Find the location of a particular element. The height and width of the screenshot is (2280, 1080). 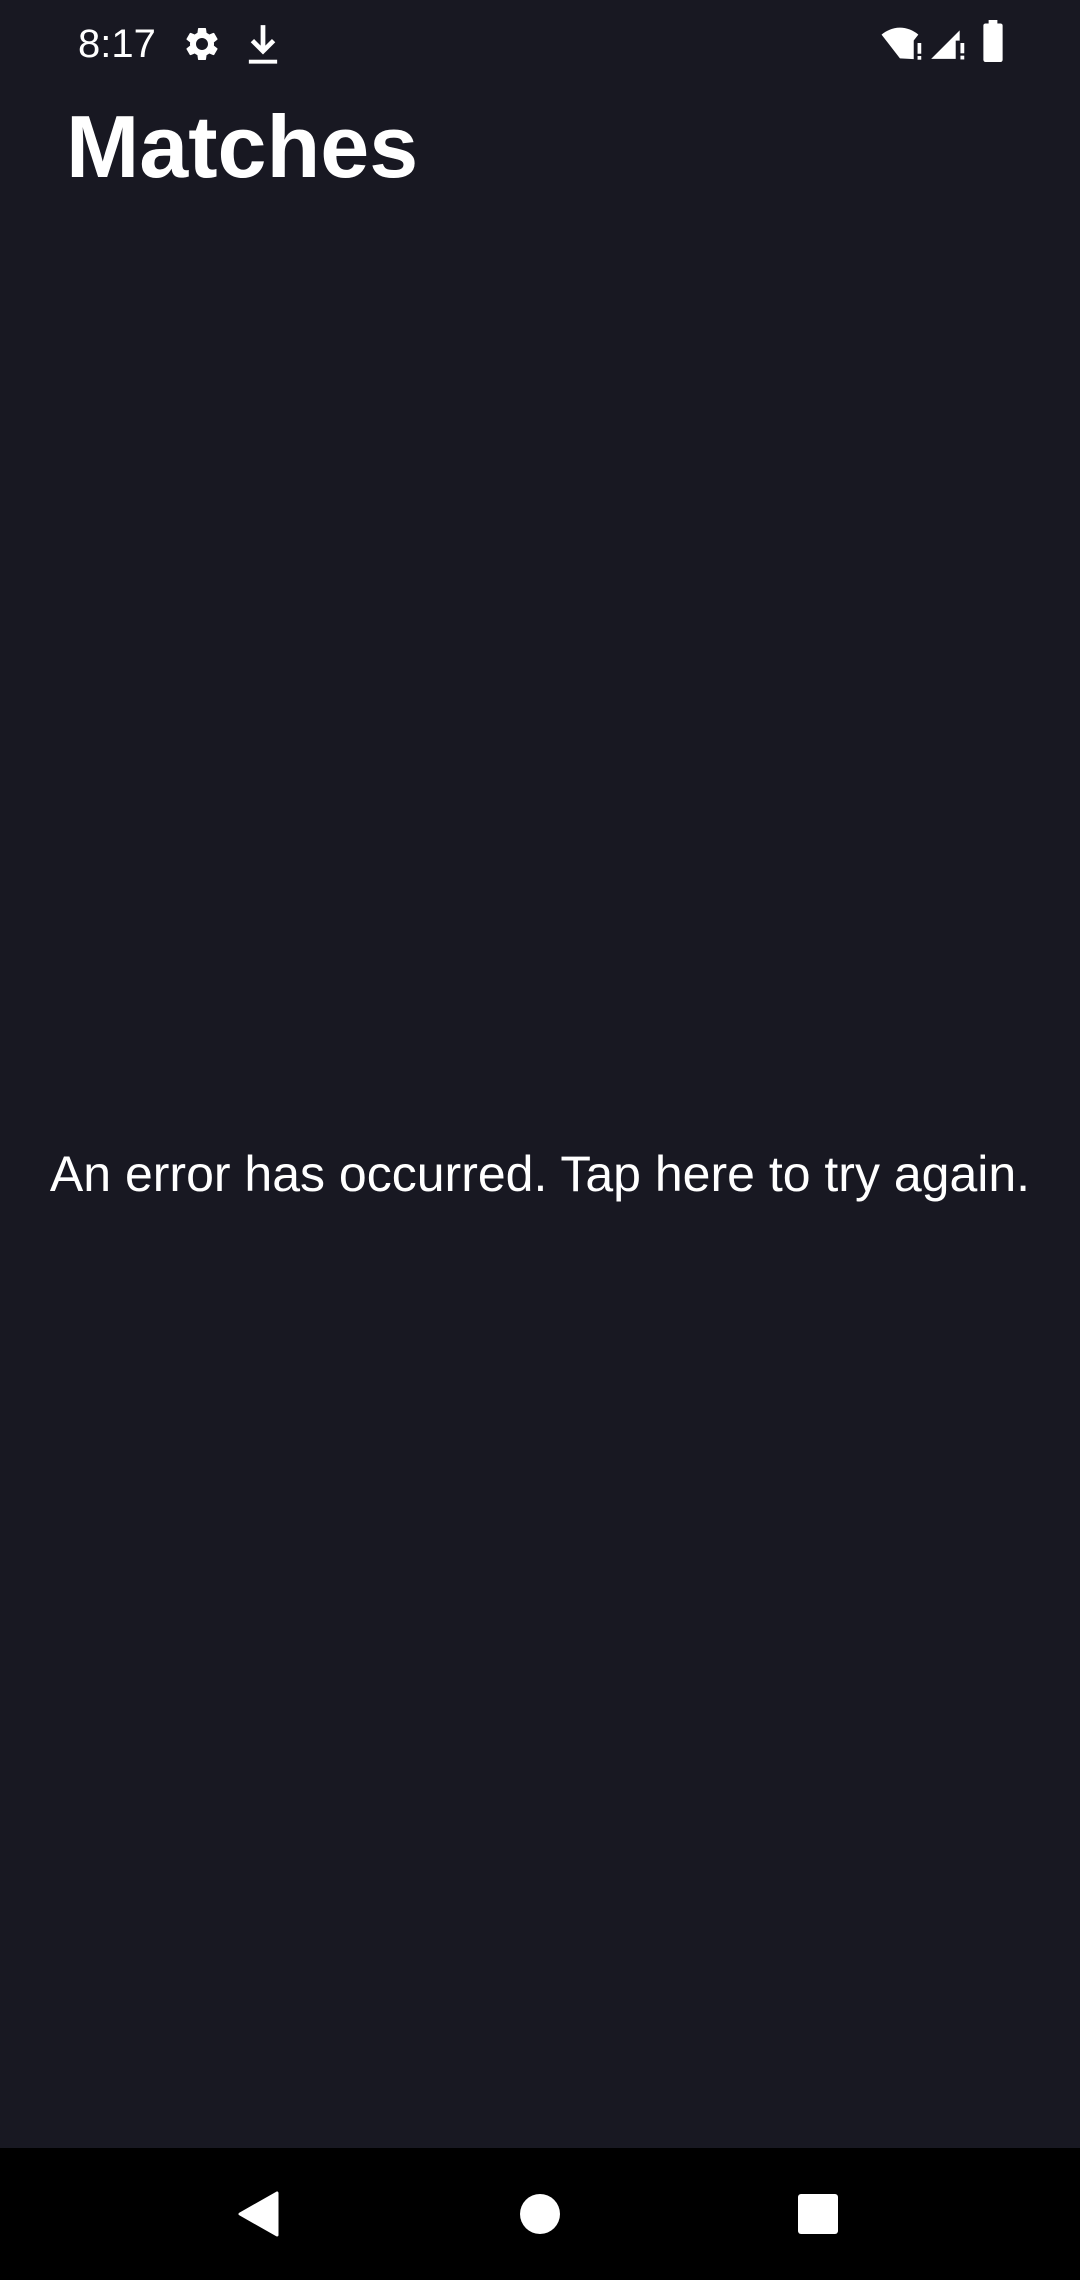

settings-icon is located at coordinates (202, 44).